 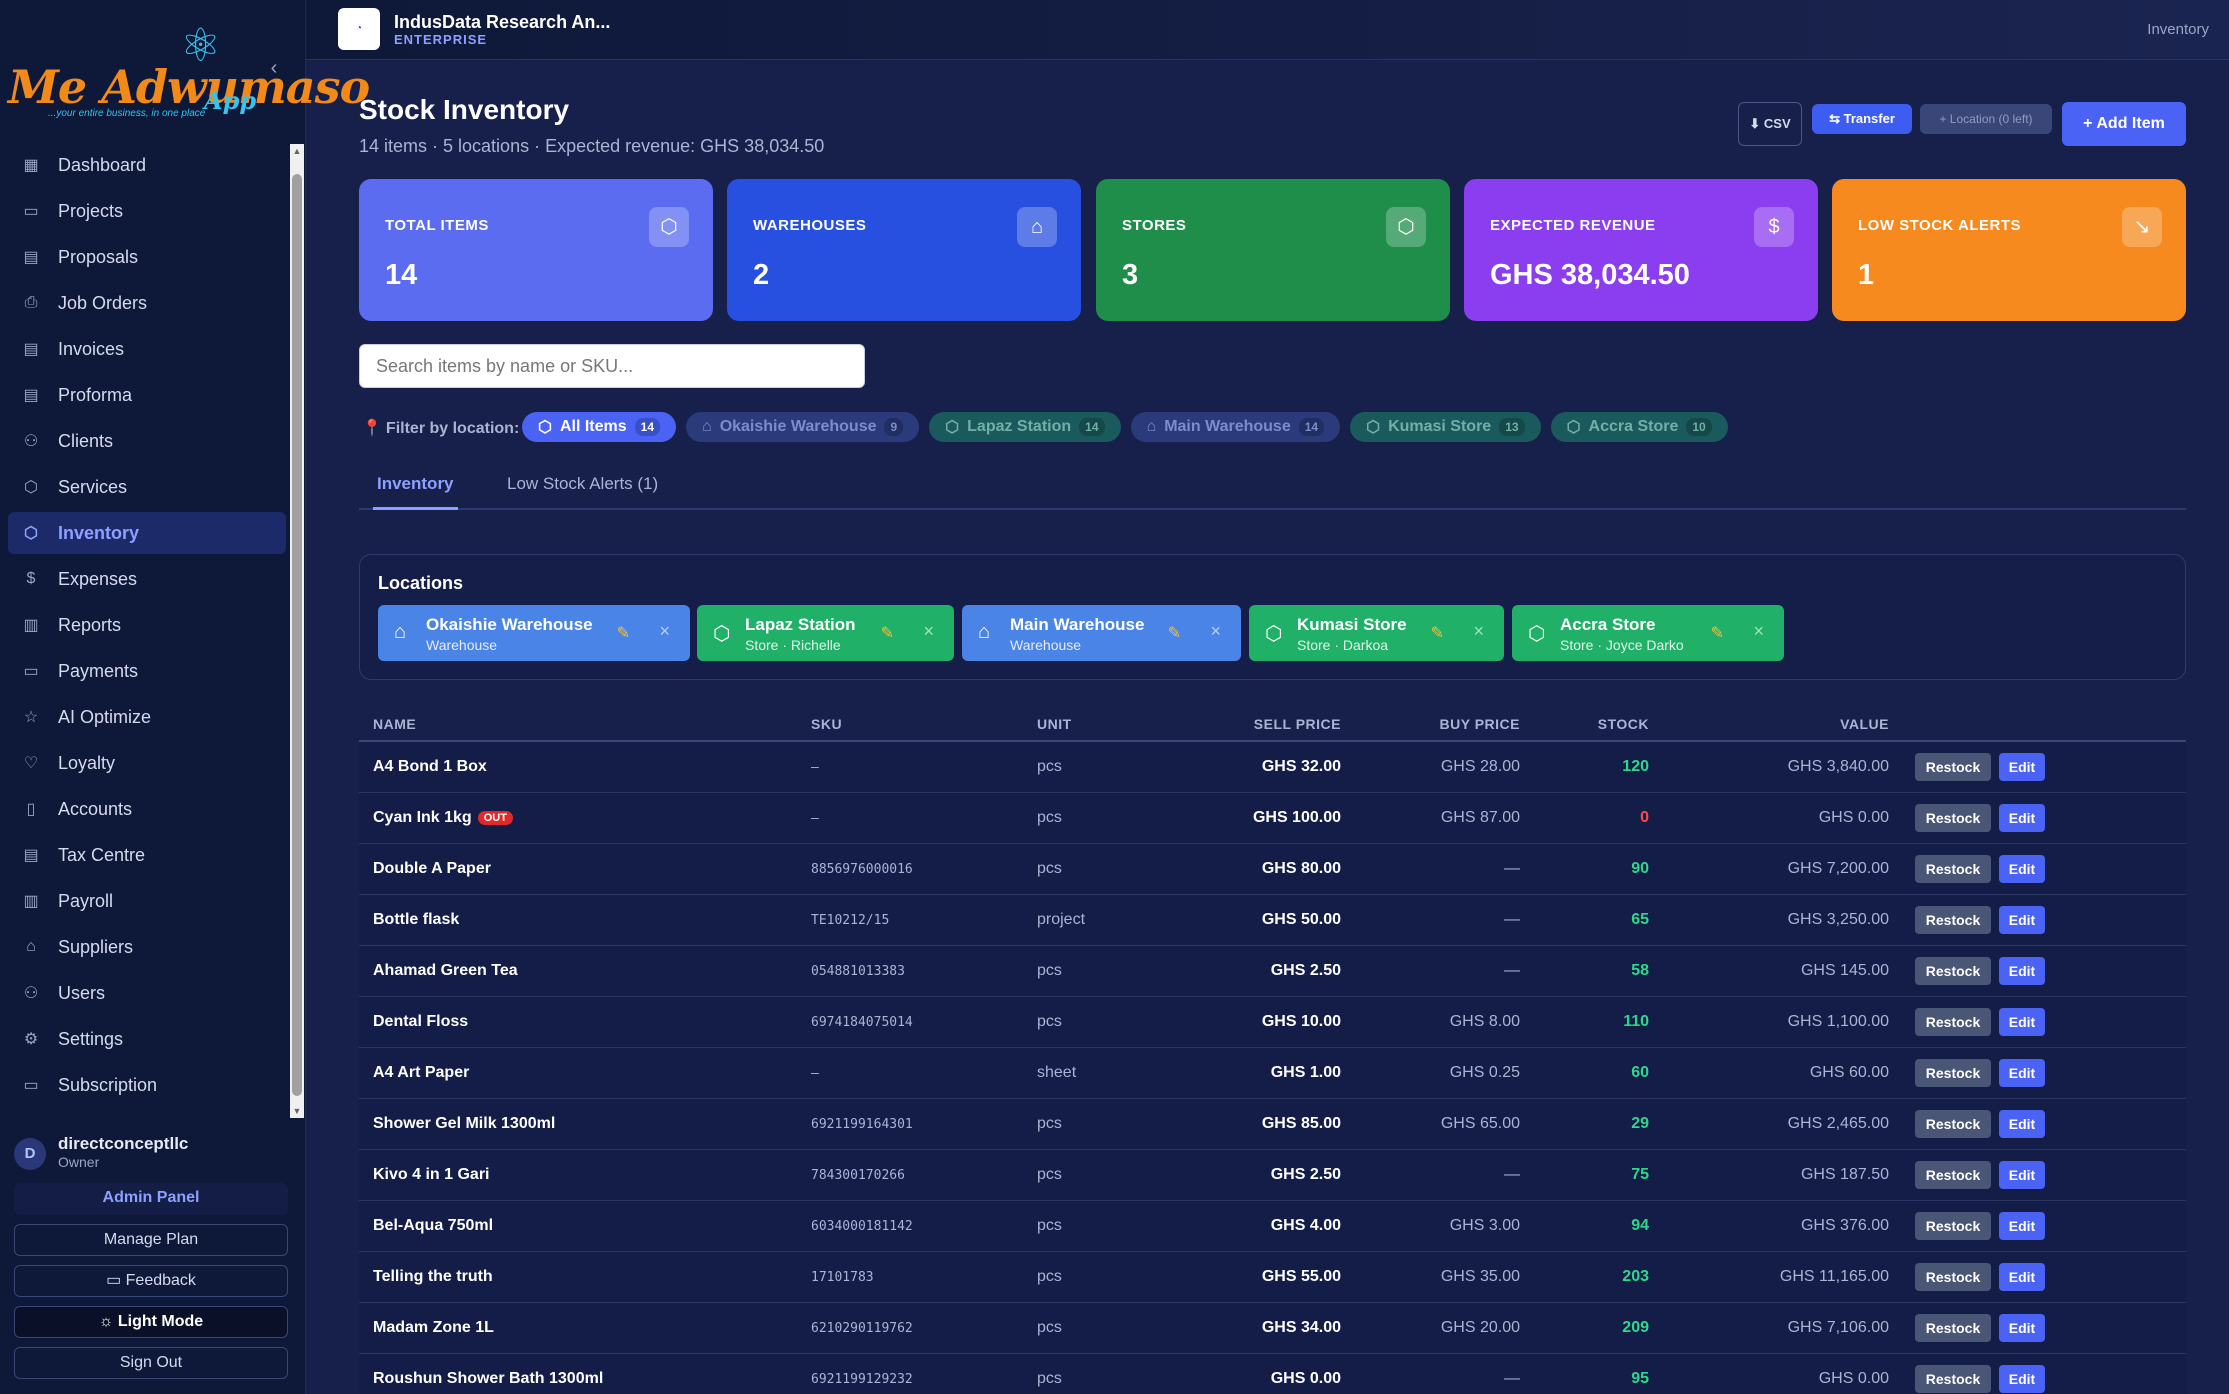 What do you see at coordinates (1864, 724) in the screenshot?
I see `col-value: VALUE` at bounding box center [1864, 724].